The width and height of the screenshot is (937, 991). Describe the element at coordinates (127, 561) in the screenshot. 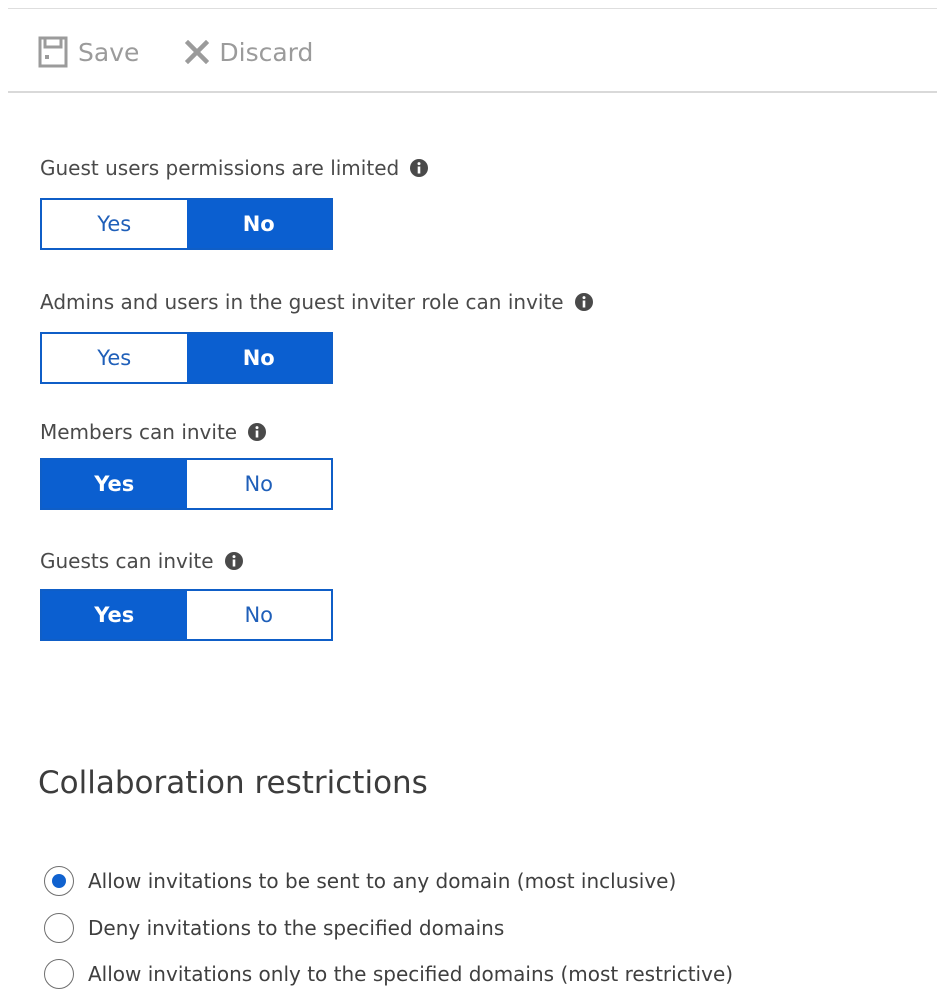

I see `setting-label-text: Guests can invite` at that location.